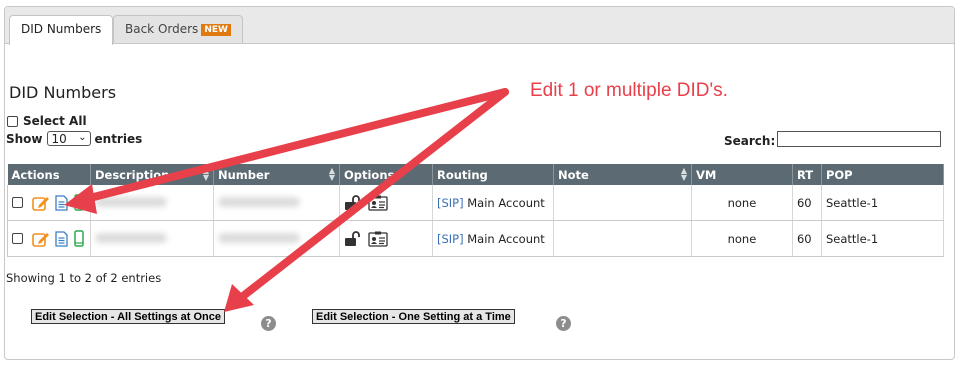 This screenshot has height=365, width=960. I want to click on page-size-value: 10, so click(59, 139).